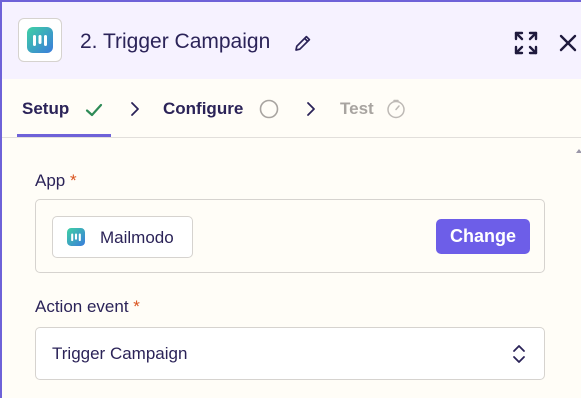 This screenshot has width=581, height=398. I want to click on action-event-label: Action event *, so click(87, 307).